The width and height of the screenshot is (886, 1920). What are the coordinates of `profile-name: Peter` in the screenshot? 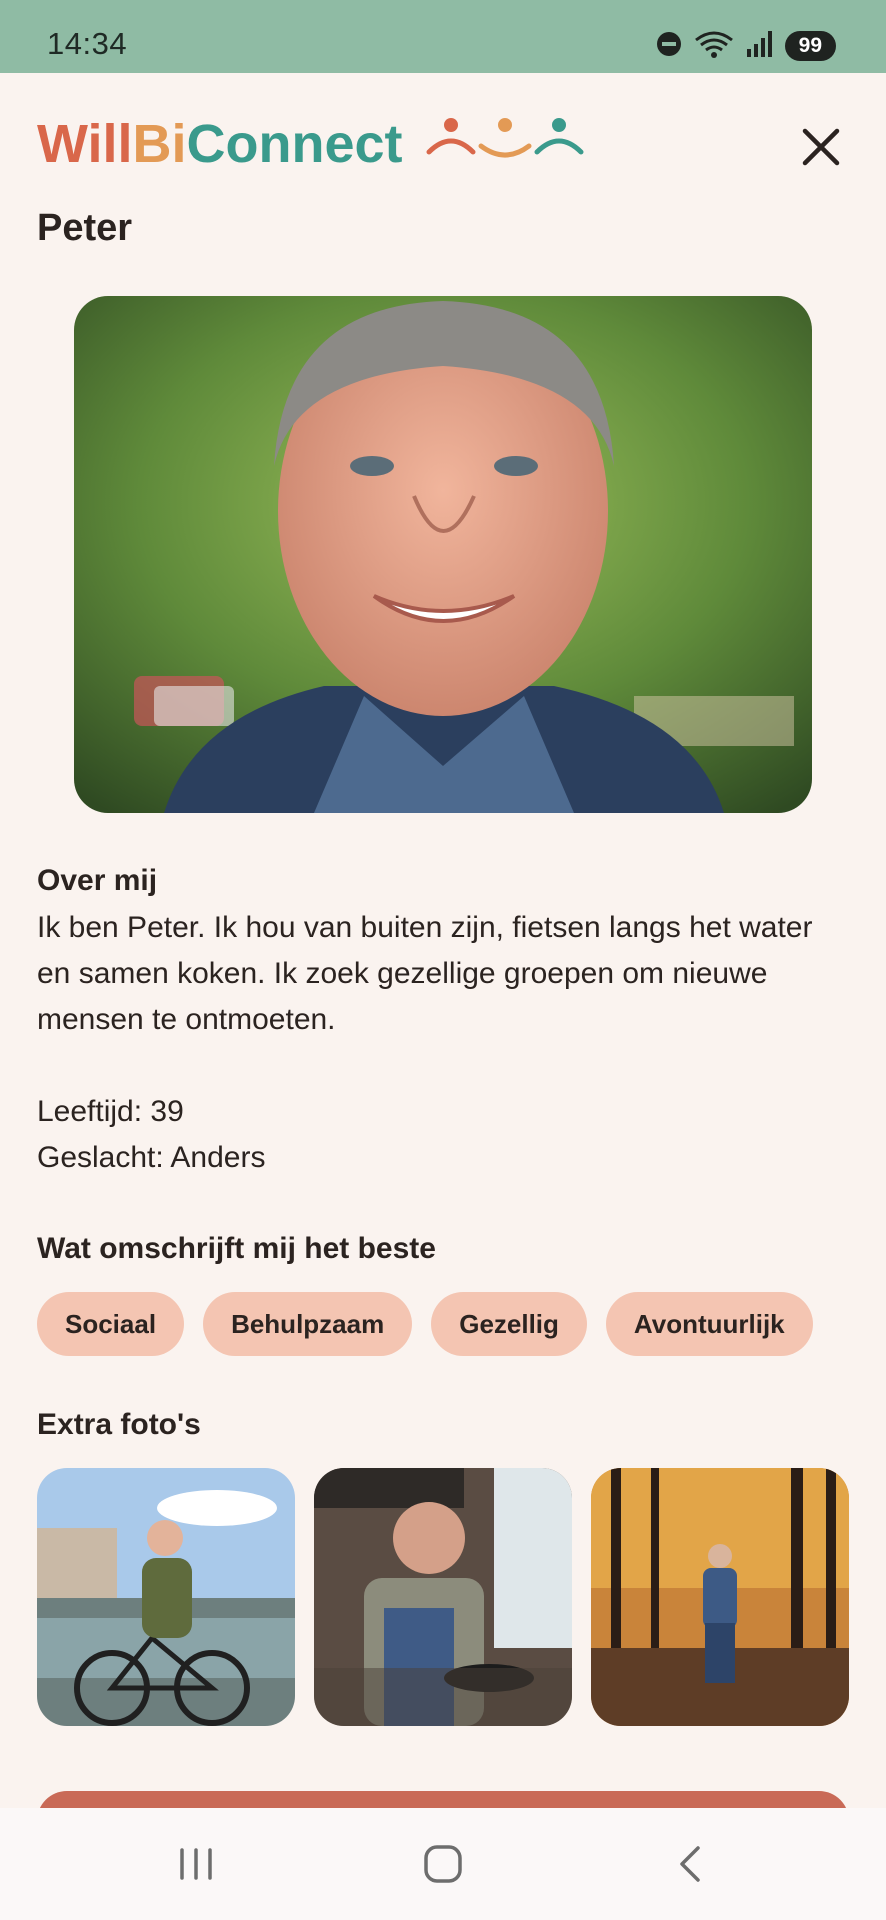 It's located at (85, 228).